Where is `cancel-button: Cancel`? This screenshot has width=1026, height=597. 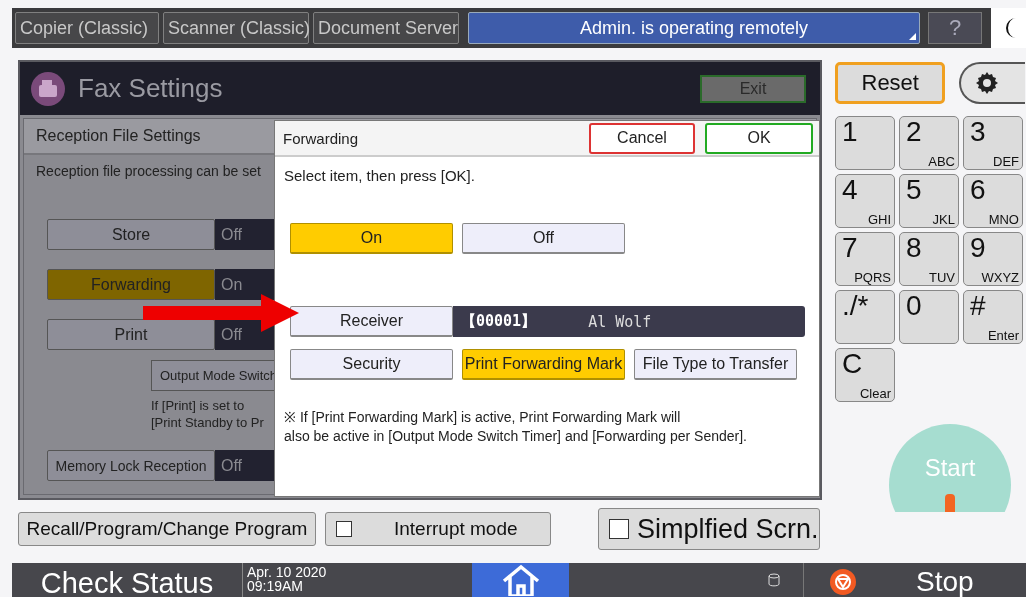
cancel-button: Cancel is located at coordinates (642, 138).